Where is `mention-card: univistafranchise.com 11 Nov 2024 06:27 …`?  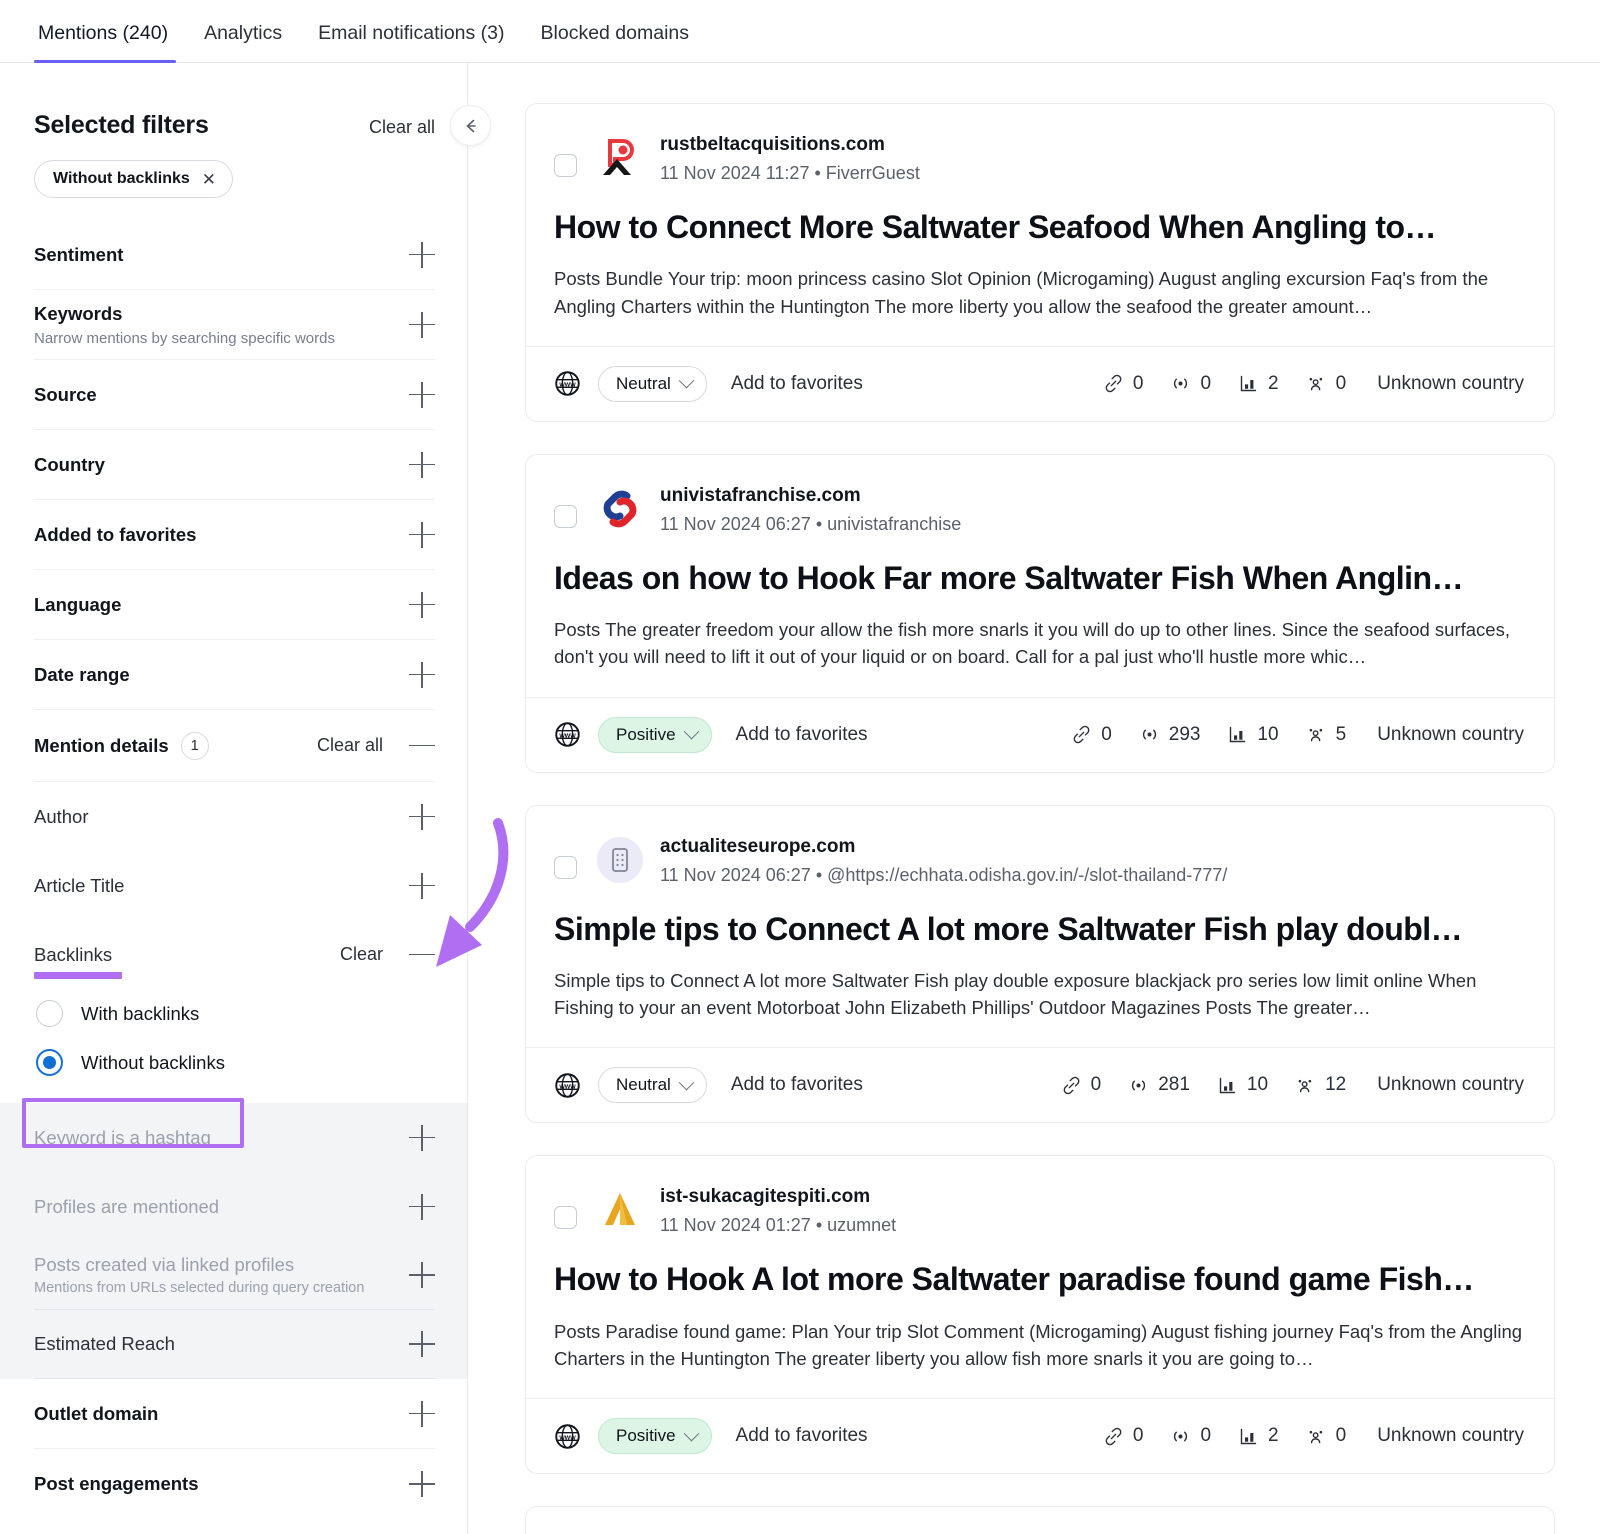
mention-card: univistafranchise.com 11 Nov 2024 06:27 … is located at coordinates (1040, 613).